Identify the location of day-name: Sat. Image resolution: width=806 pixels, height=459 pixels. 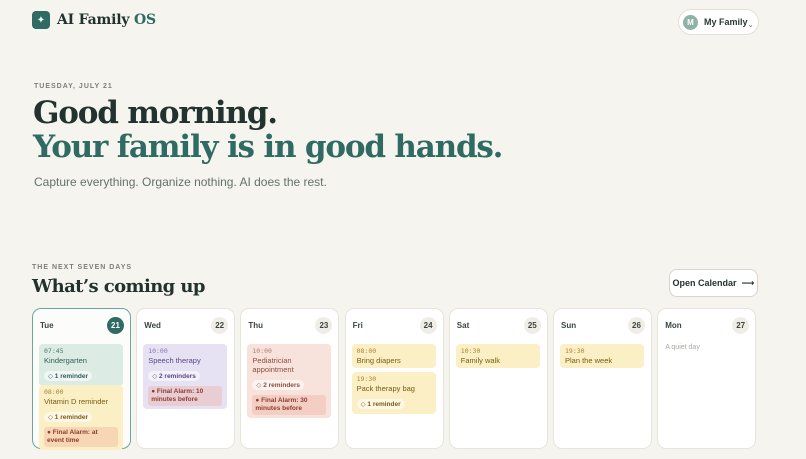
(463, 325).